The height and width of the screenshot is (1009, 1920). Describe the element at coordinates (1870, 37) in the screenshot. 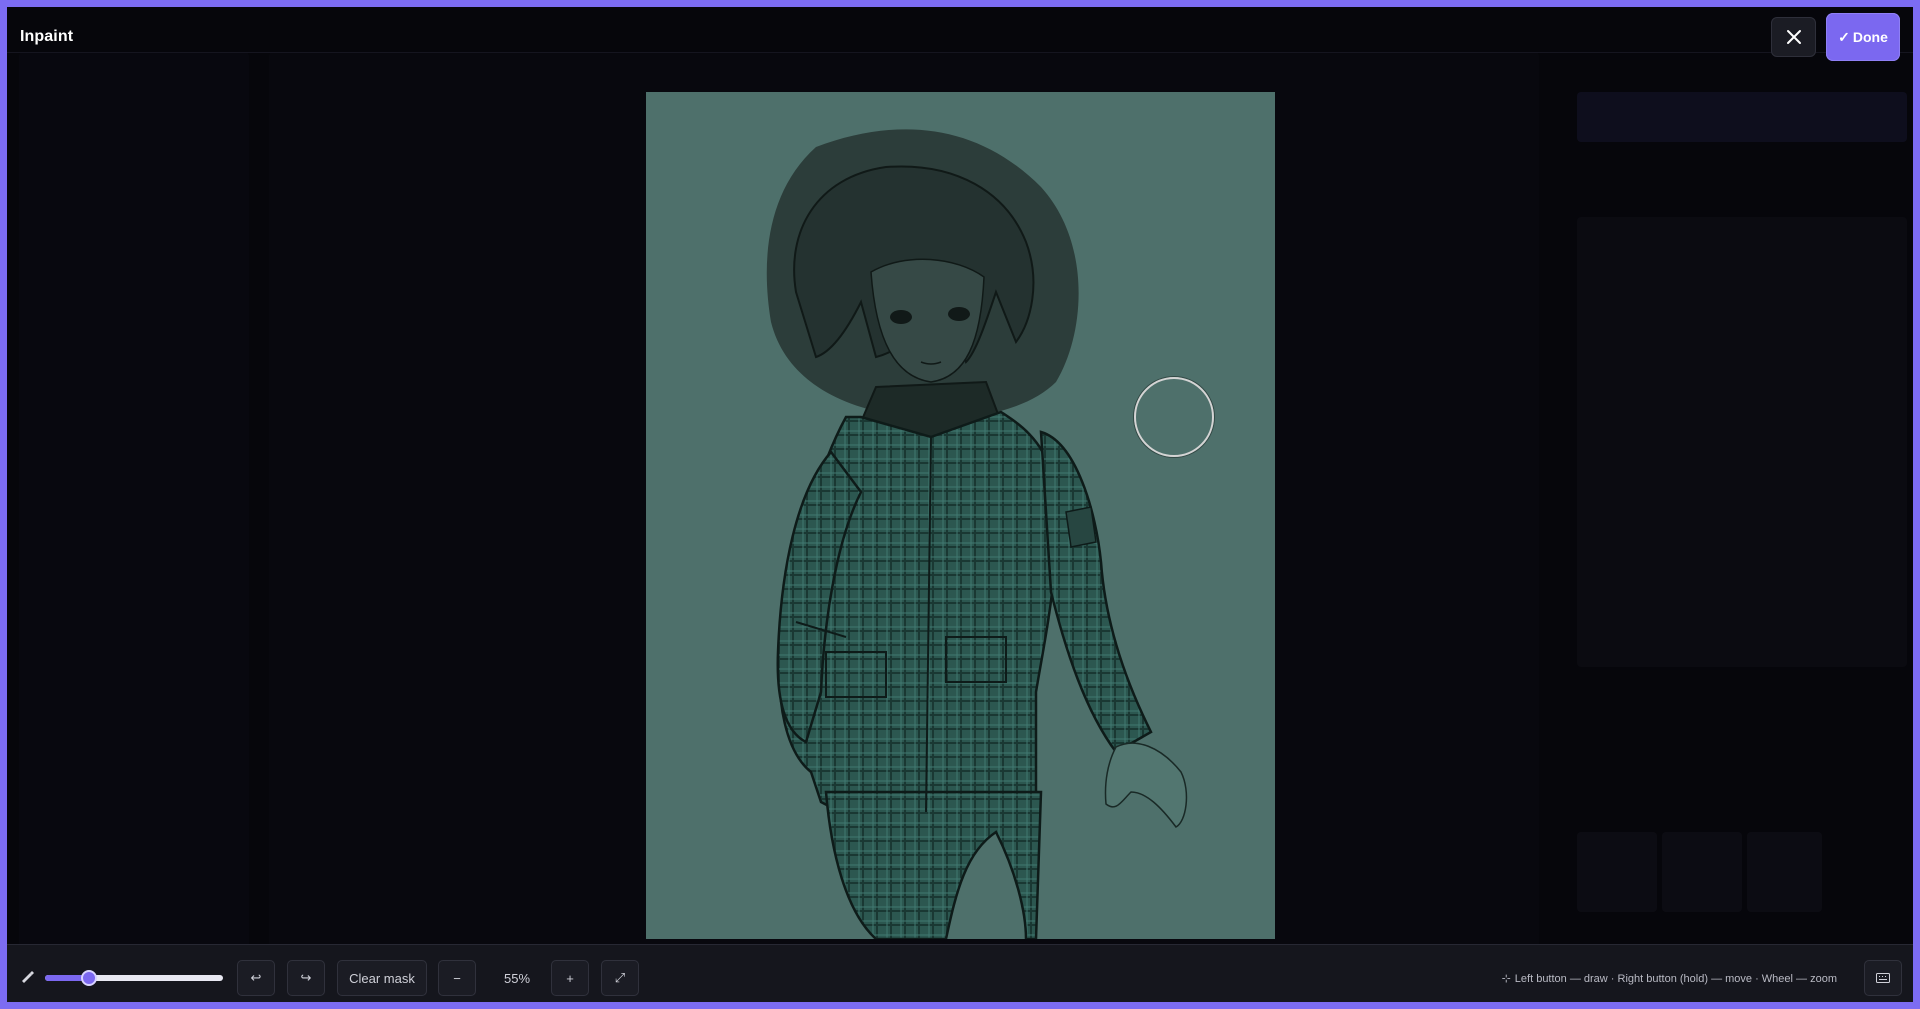

I see `done-label: Done` at that location.